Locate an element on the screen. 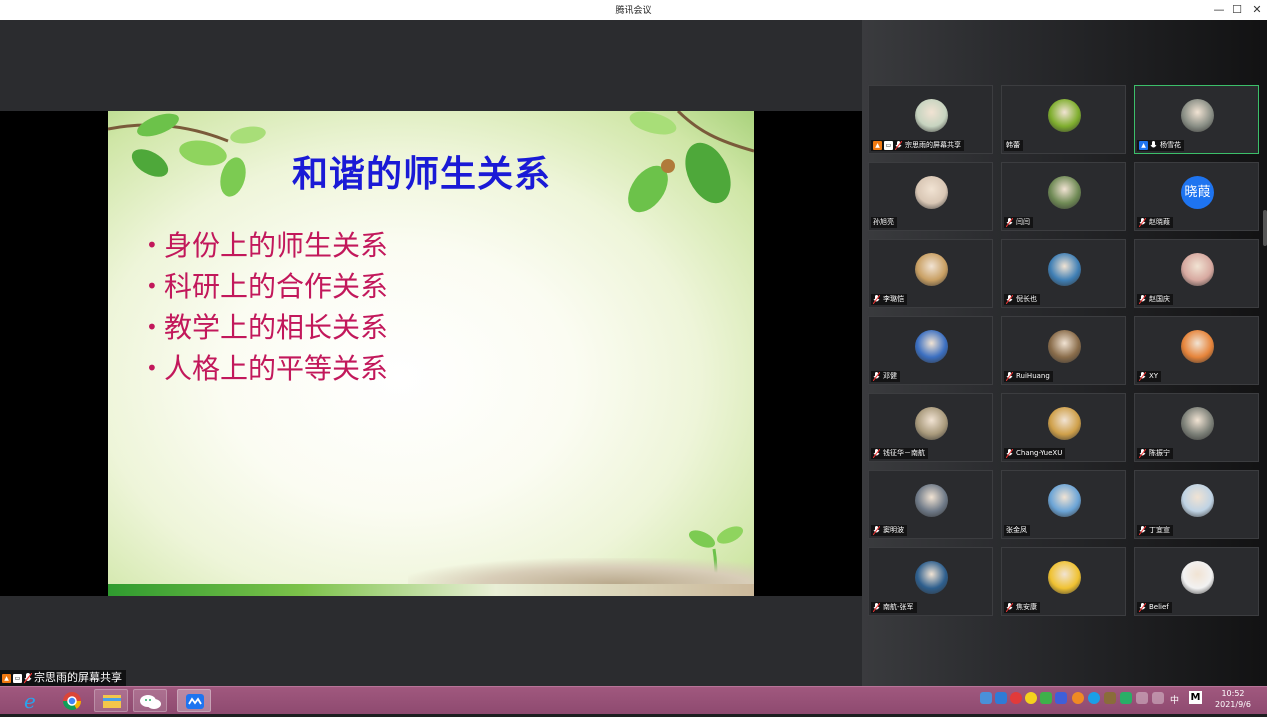 The width and height of the screenshot is (1267, 717). participant-avatar: 晓葭 is located at coordinates (1197, 192).